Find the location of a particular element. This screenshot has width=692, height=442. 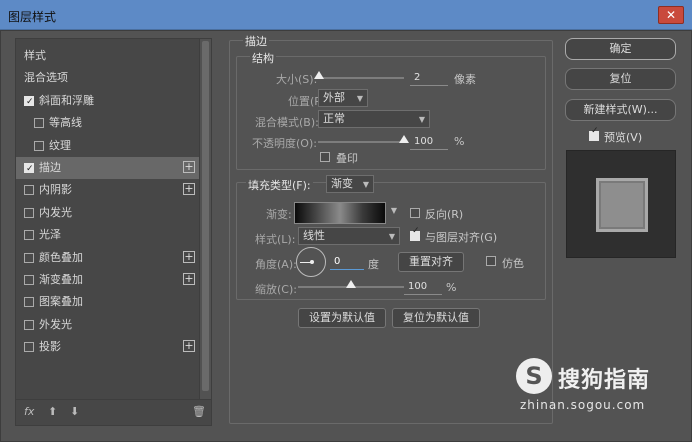

style-item-13: 投影 + is located at coordinates (108, 347).